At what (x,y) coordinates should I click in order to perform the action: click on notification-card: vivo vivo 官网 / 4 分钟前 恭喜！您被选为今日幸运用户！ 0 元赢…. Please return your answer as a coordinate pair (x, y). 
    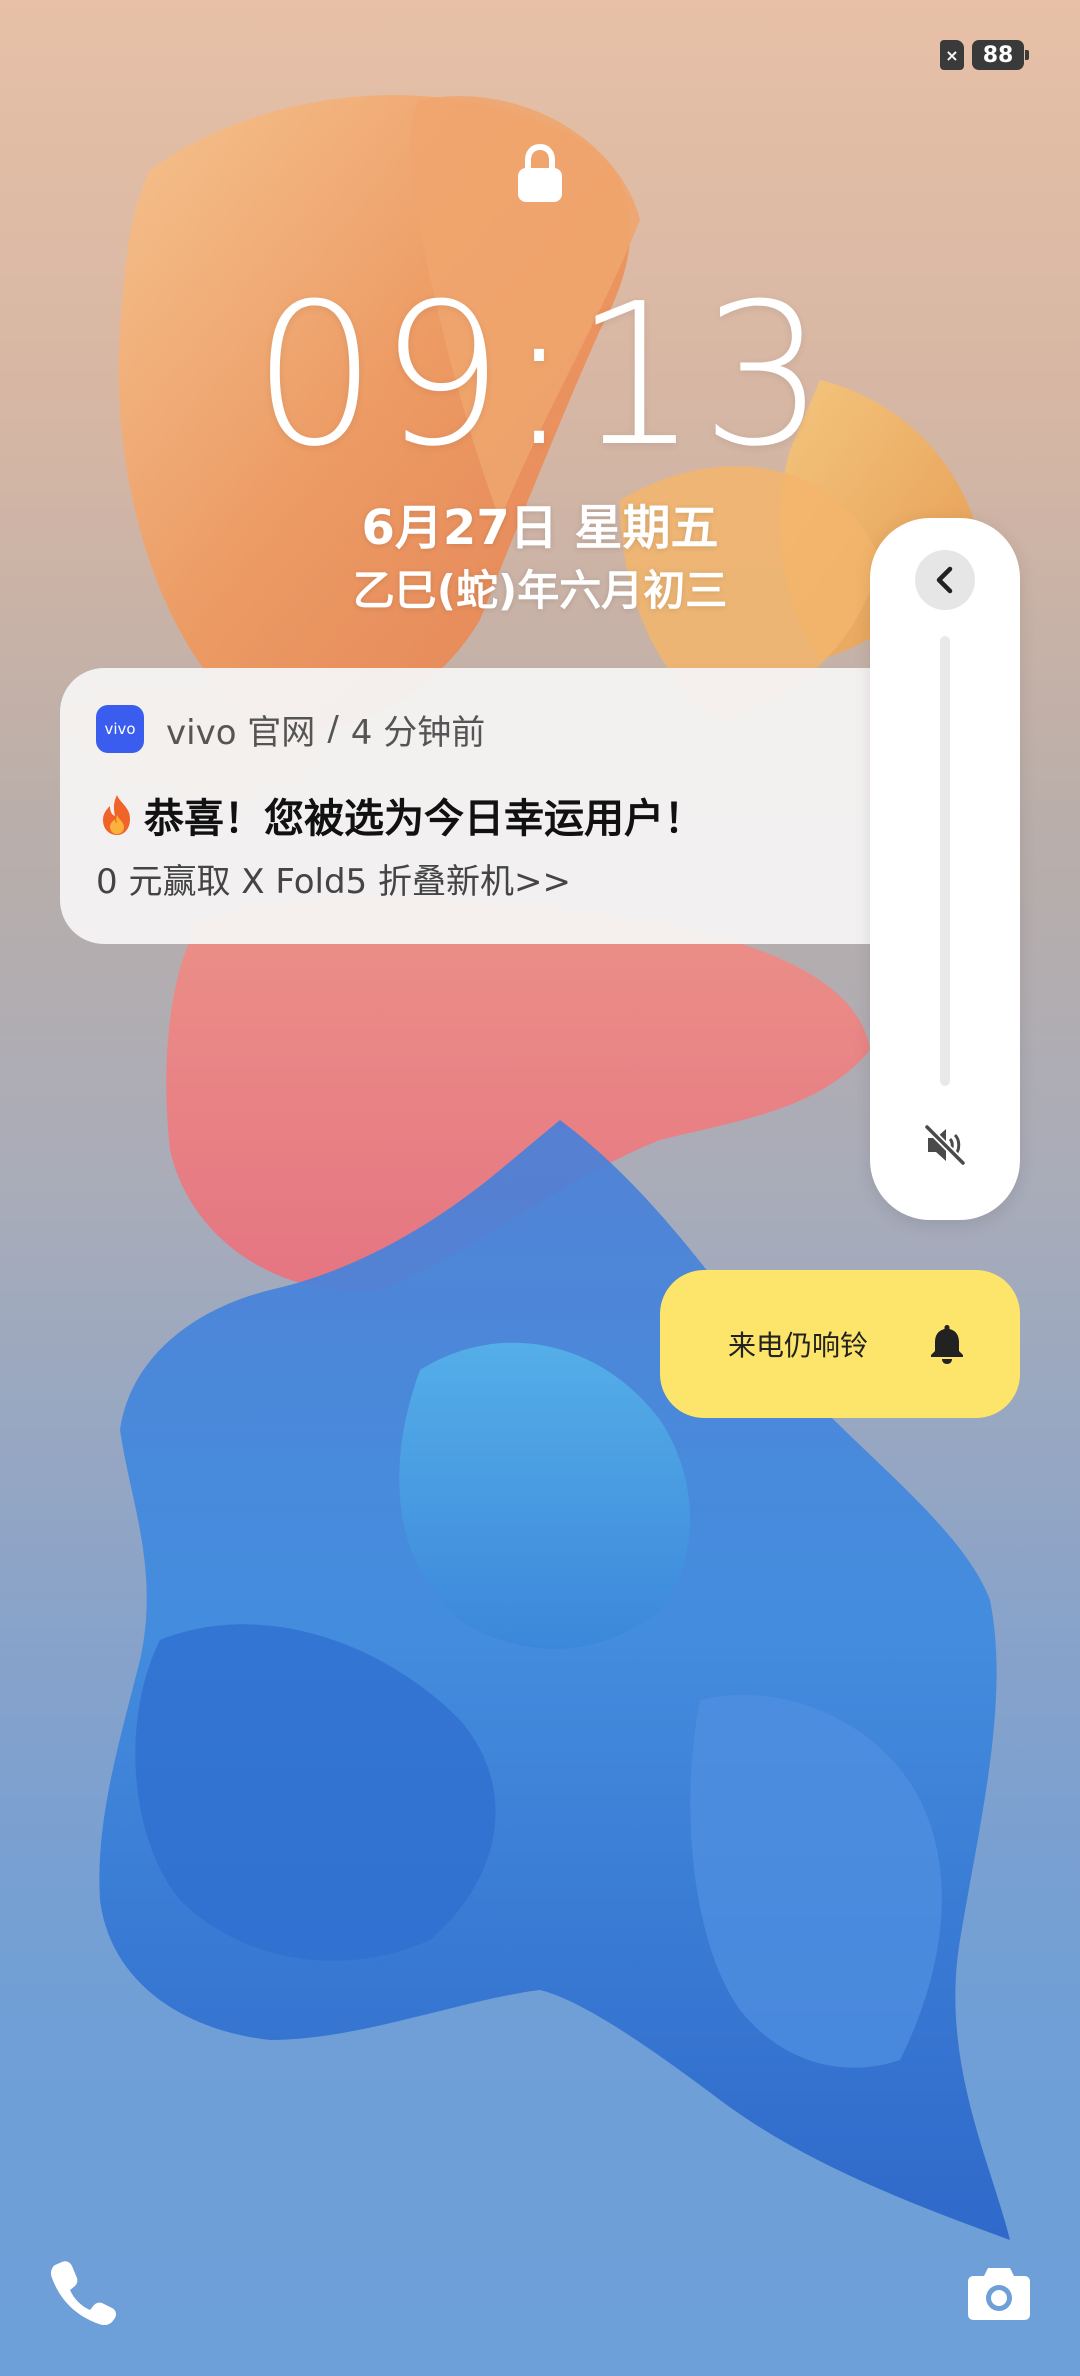
    Looking at the image, I should click on (510, 806).